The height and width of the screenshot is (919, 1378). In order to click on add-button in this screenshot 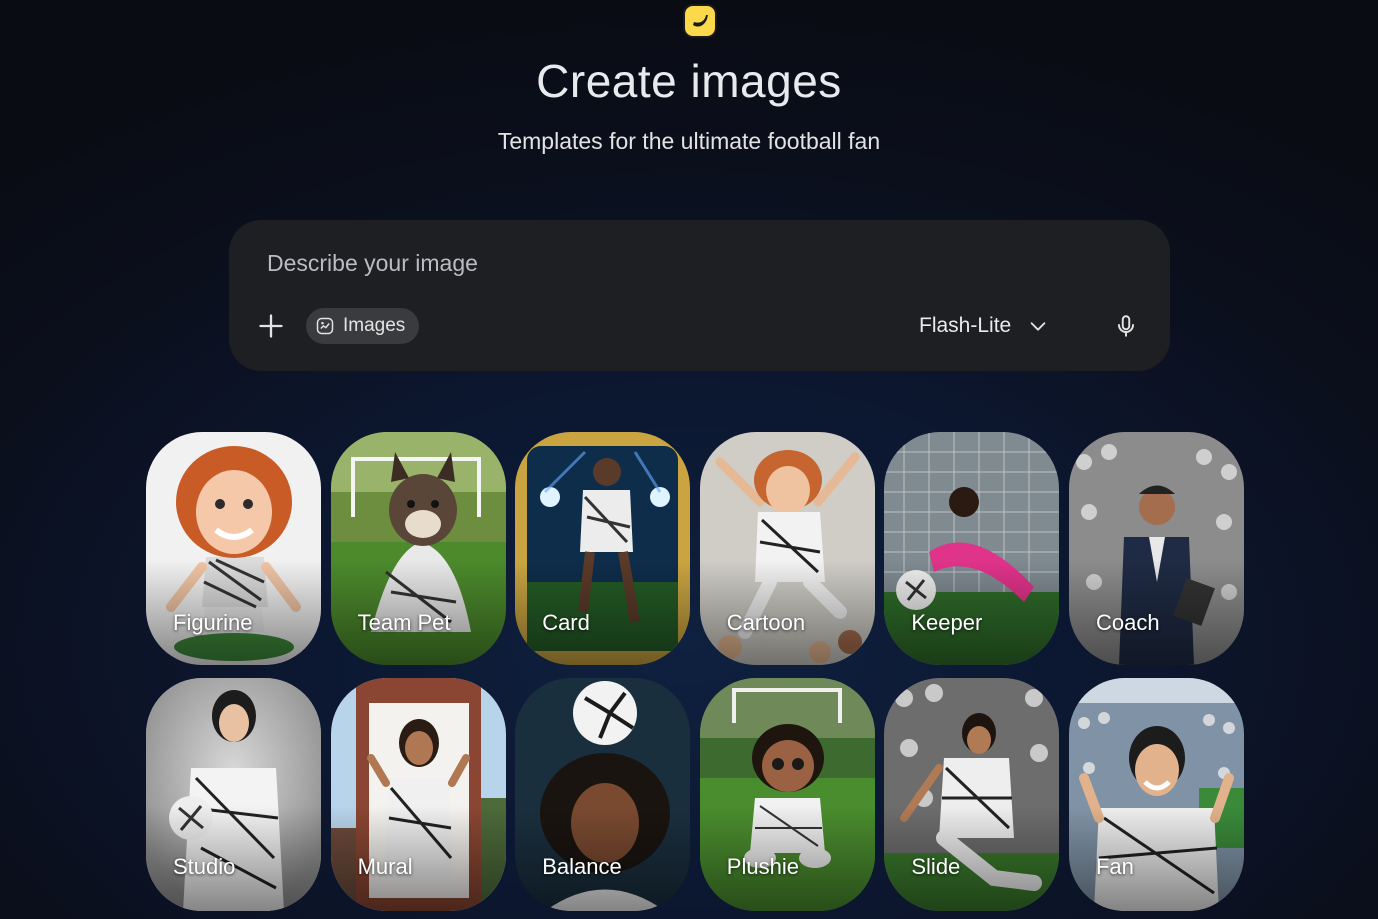, I will do `click(271, 326)`.